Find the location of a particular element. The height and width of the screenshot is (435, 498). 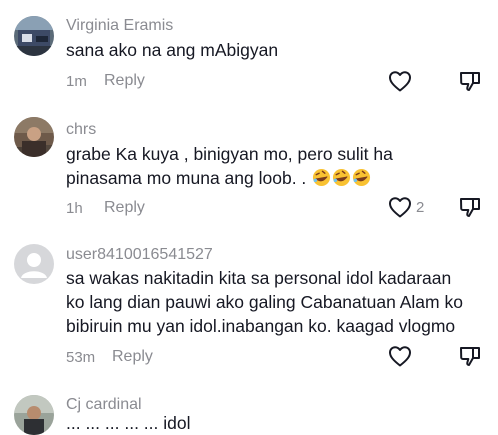

comment-username: Virginia Eramis is located at coordinates (119, 26).